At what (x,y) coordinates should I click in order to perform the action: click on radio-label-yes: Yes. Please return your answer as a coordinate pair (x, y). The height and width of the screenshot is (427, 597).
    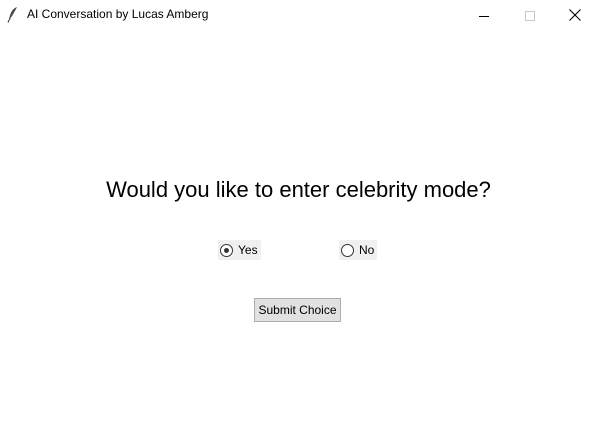
    Looking at the image, I should click on (248, 250).